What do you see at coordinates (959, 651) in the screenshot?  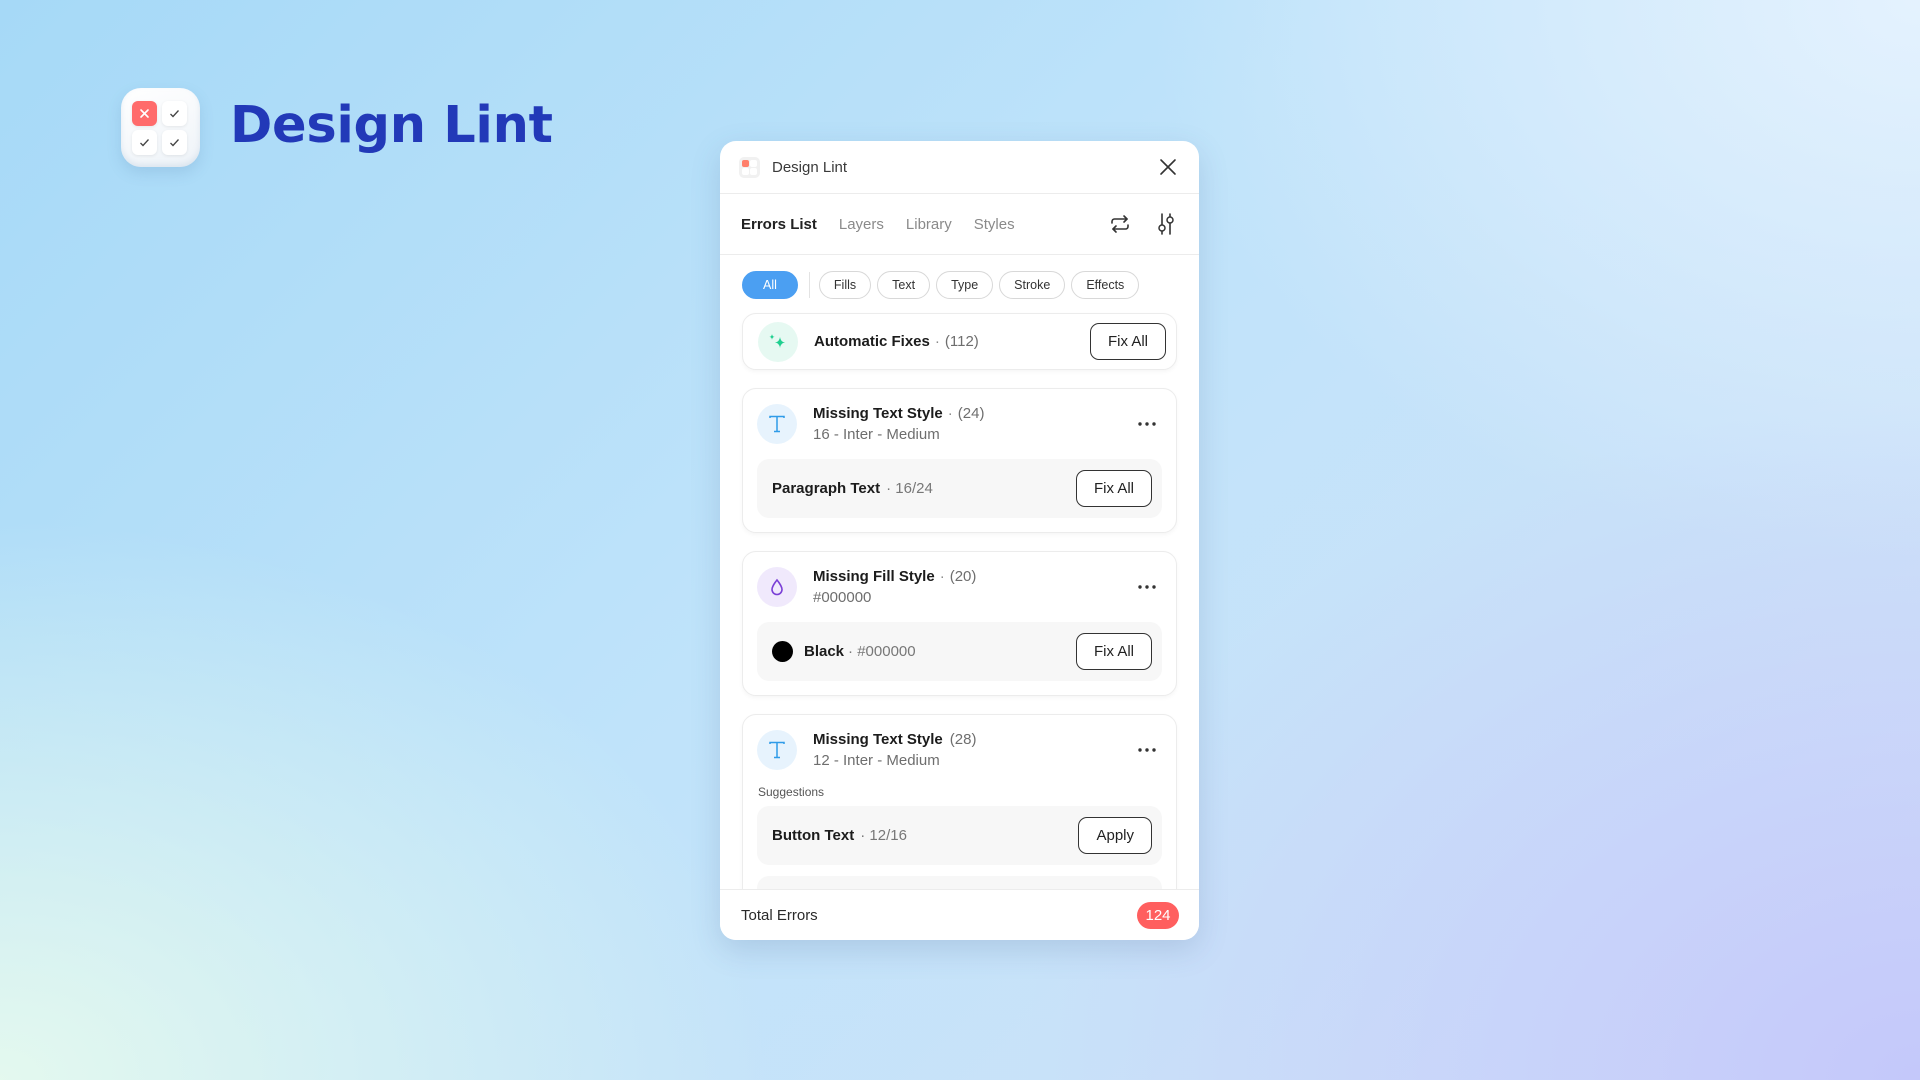 I see `suggestion-row: Black · #000000 Fix All` at bounding box center [959, 651].